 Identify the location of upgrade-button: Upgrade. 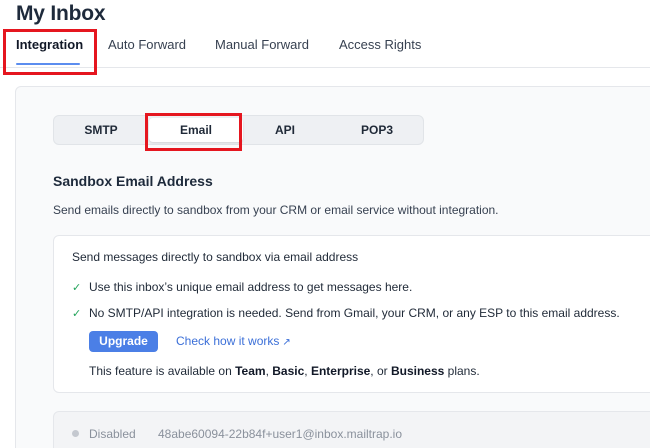
(123, 341).